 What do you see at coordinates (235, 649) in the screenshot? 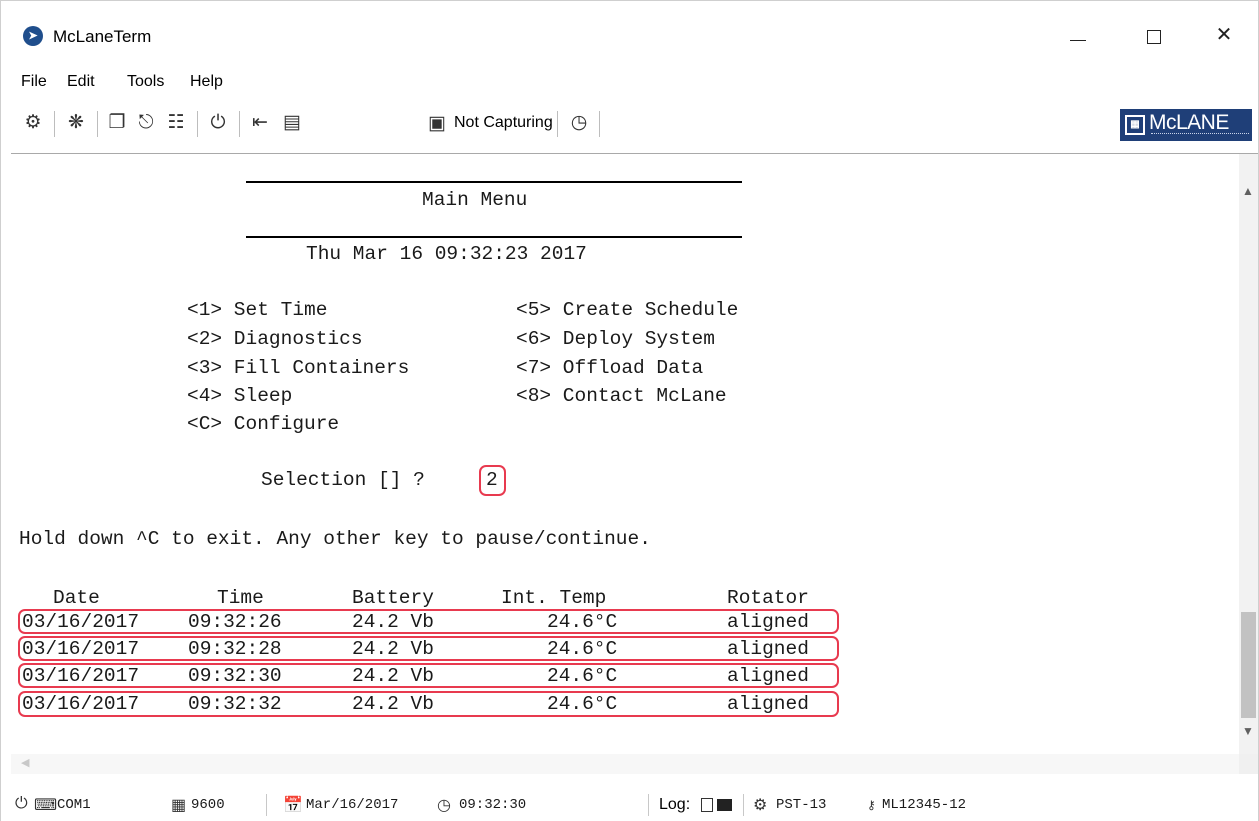
I see `row-time: 09:32:28` at bounding box center [235, 649].